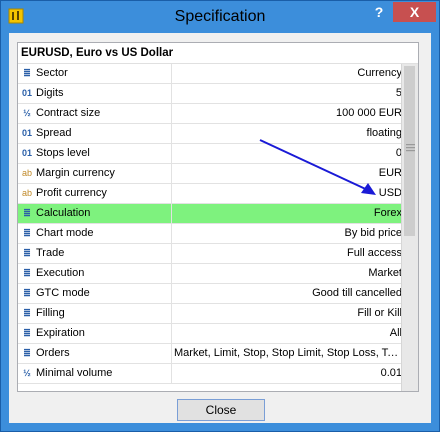 The width and height of the screenshot is (440, 432). What do you see at coordinates (286, 133) in the screenshot?
I see `row-value: floating` at bounding box center [286, 133].